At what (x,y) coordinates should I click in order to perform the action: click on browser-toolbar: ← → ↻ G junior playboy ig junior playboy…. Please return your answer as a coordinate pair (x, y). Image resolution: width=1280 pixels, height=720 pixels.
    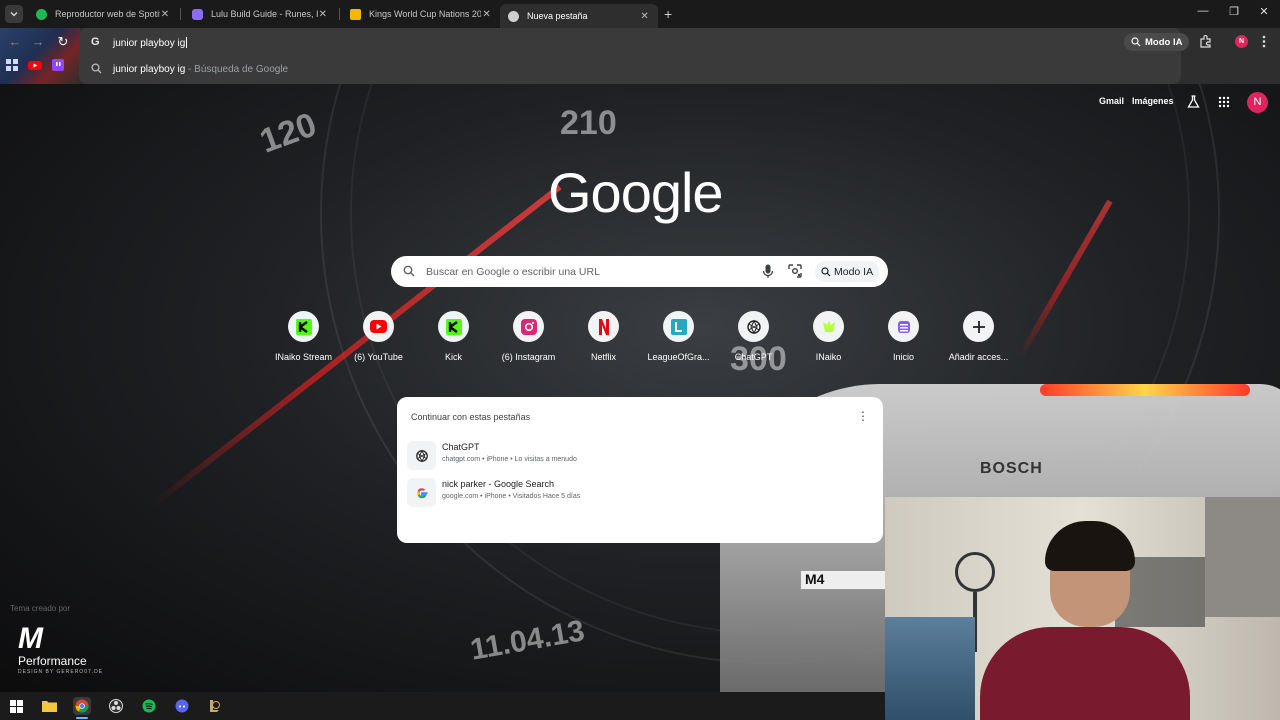
    Looking at the image, I should click on (640, 56).